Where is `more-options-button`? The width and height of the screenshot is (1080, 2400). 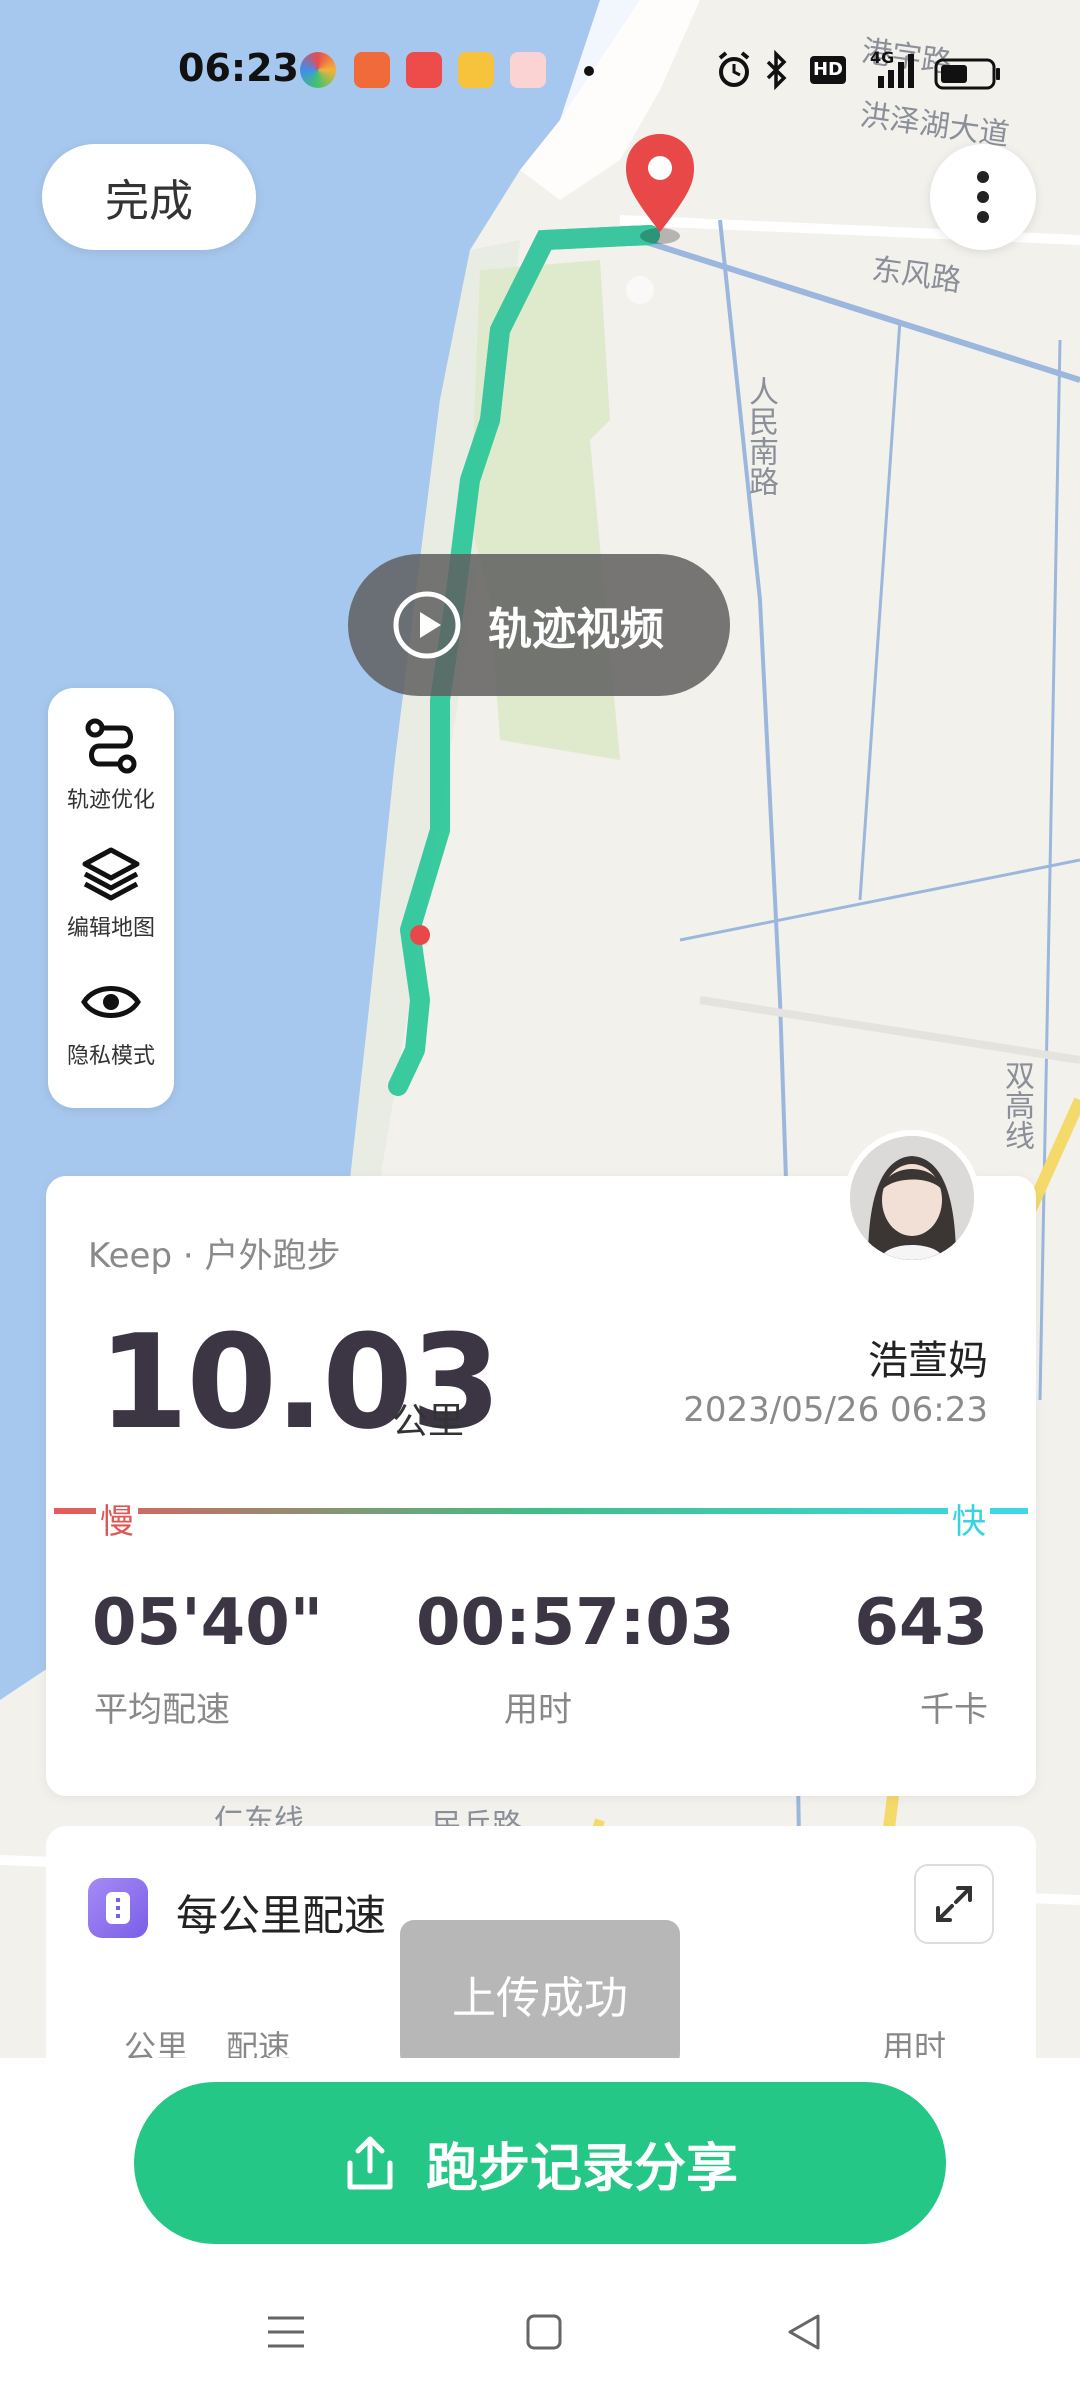
more-options-button is located at coordinates (983, 197).